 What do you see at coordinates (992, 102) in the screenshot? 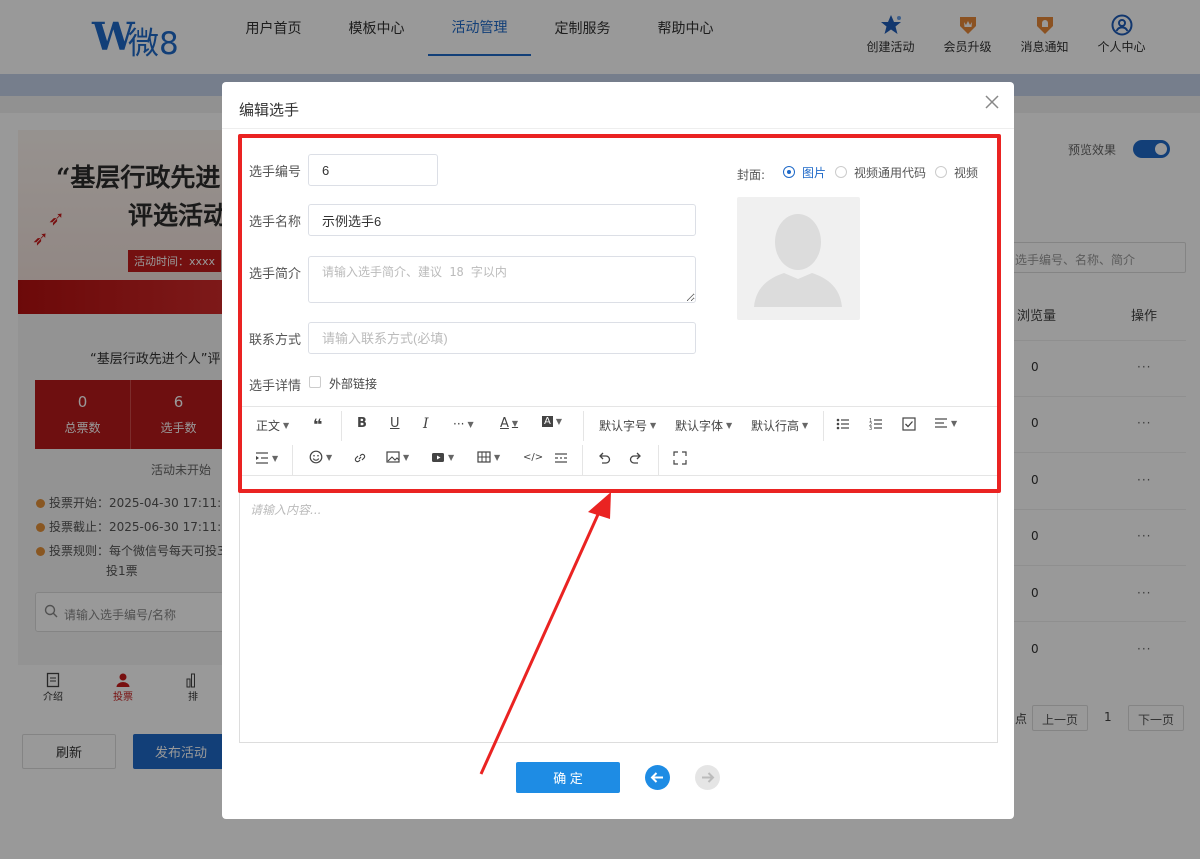
I see `close-icon` at bounding box center [992, 102].